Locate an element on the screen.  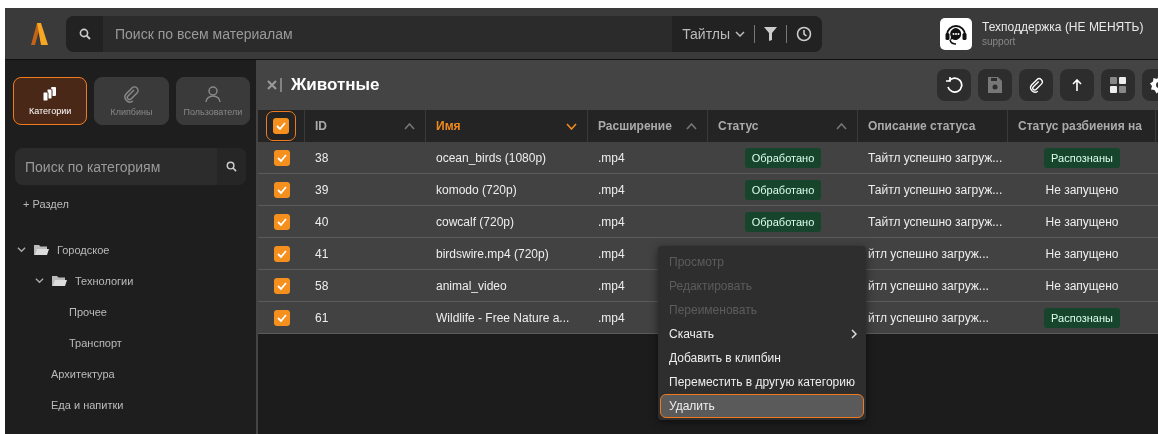
table-cell: ocean_birds (1080p) is located at coordinates (491, 157).